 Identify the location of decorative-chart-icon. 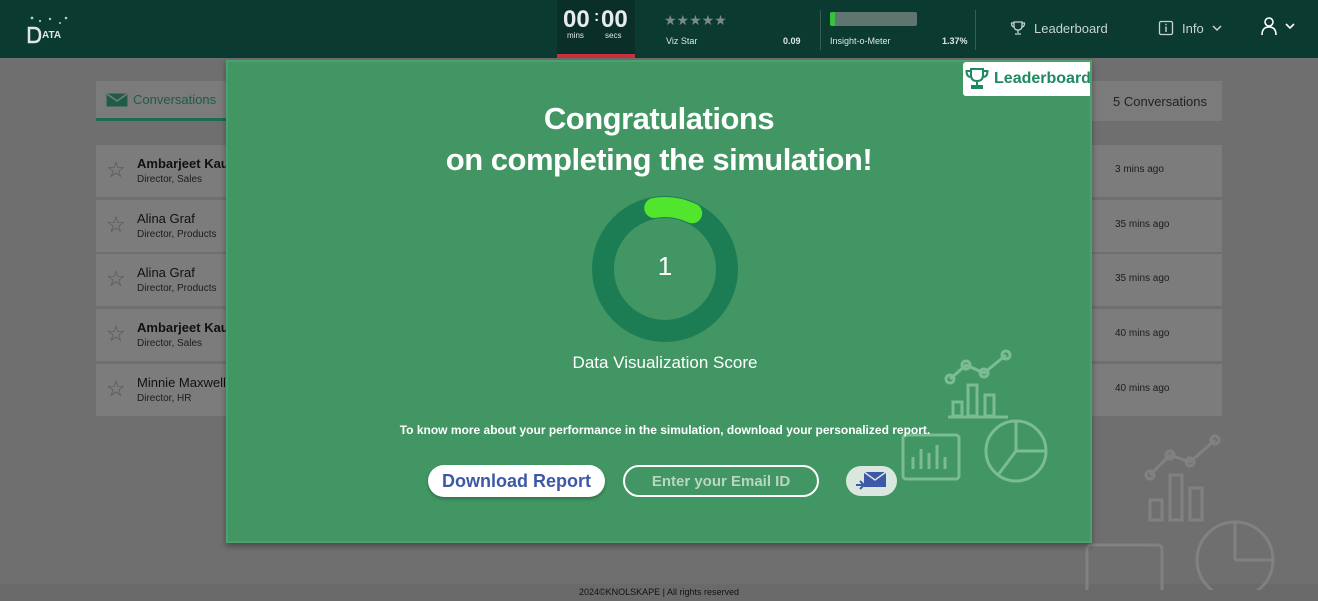
(1180, 512).